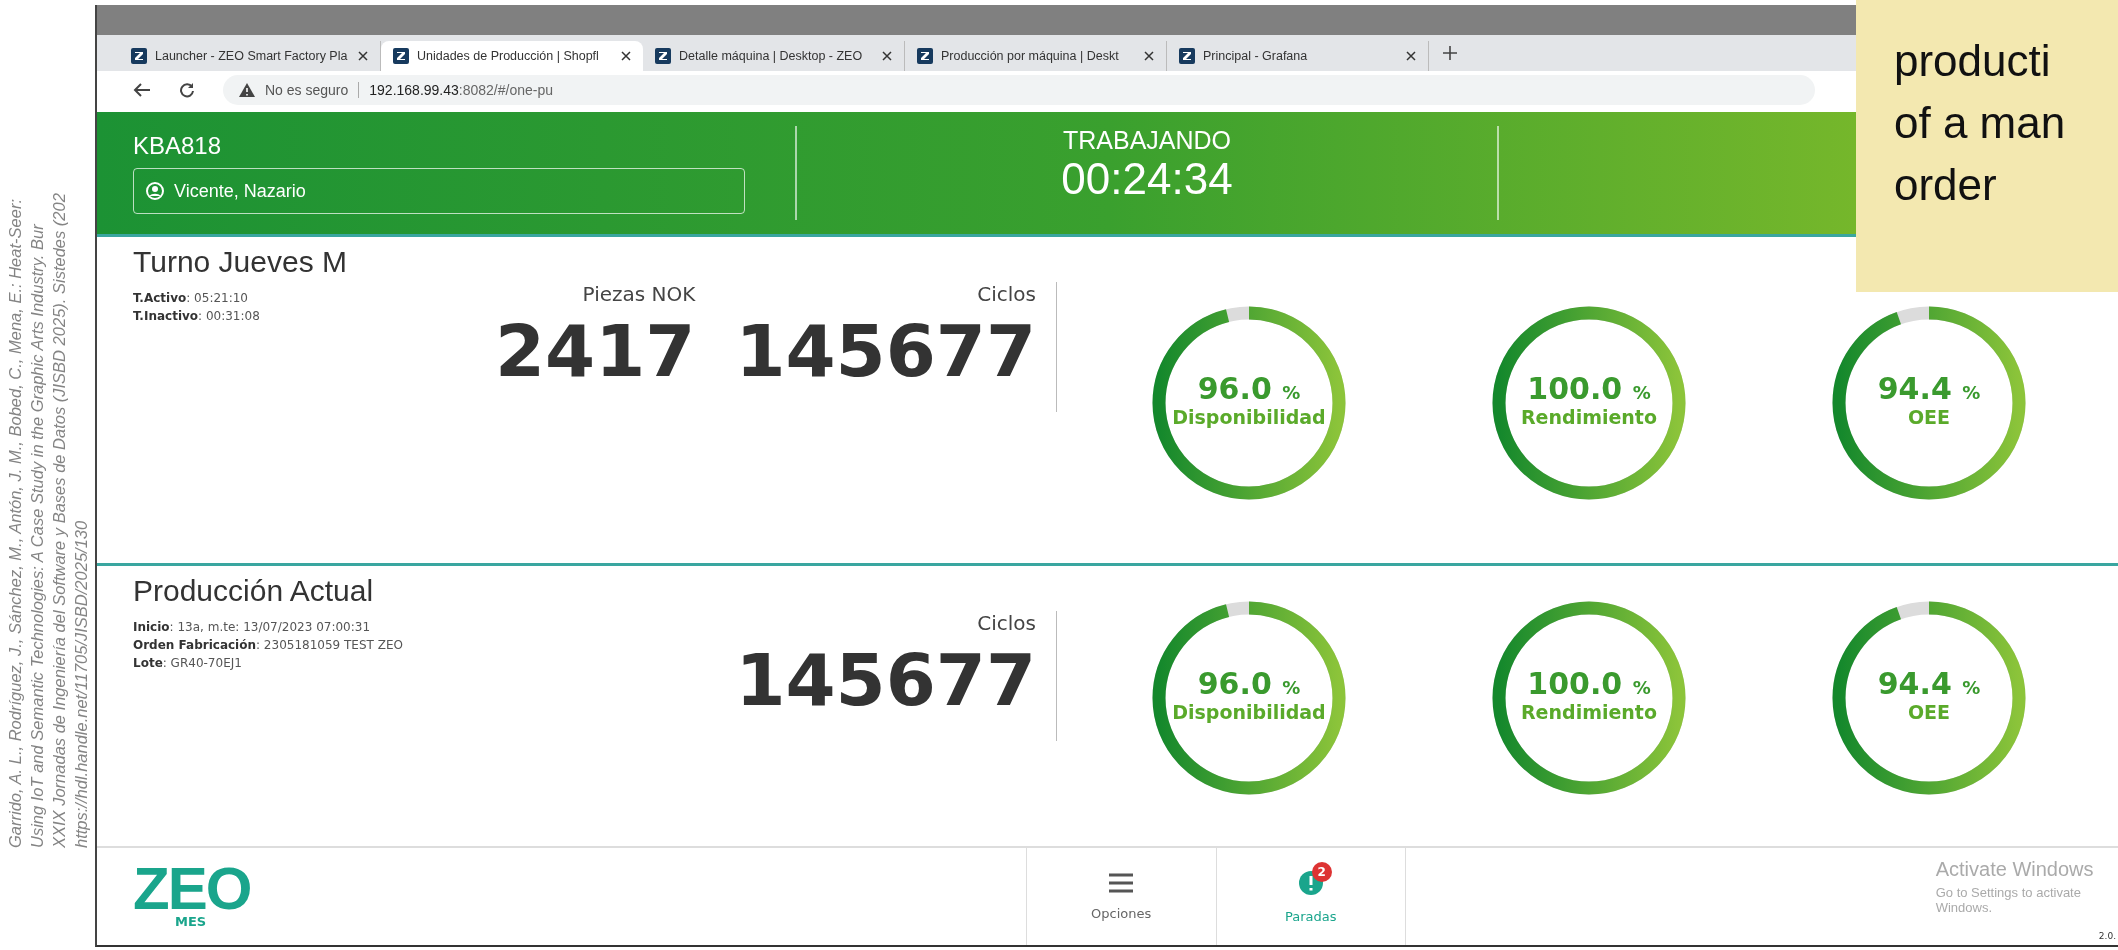 This screenshot has width=2118, height=950. What do you see at coordinates (252, 627) in the screenshot?
I see `detail-line: Inicio: 13a, m.te: 13/07/2023 07:00:31` at bounding box center [252, 627].